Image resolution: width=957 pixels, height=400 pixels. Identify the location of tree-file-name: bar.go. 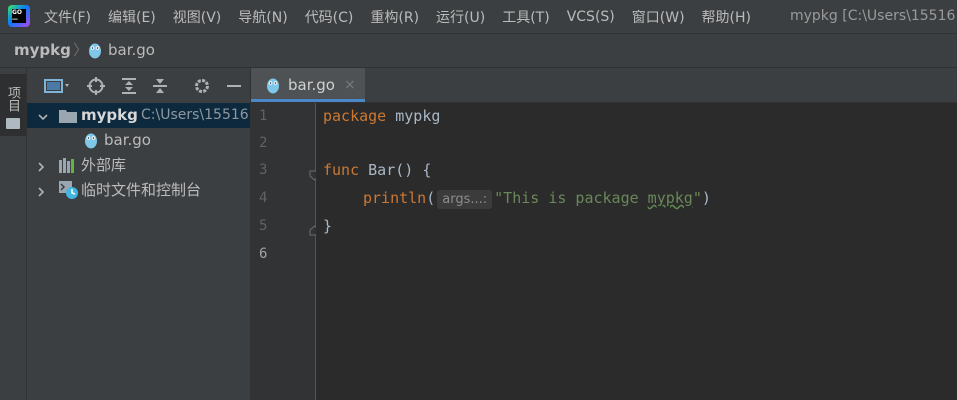
(127, 140).